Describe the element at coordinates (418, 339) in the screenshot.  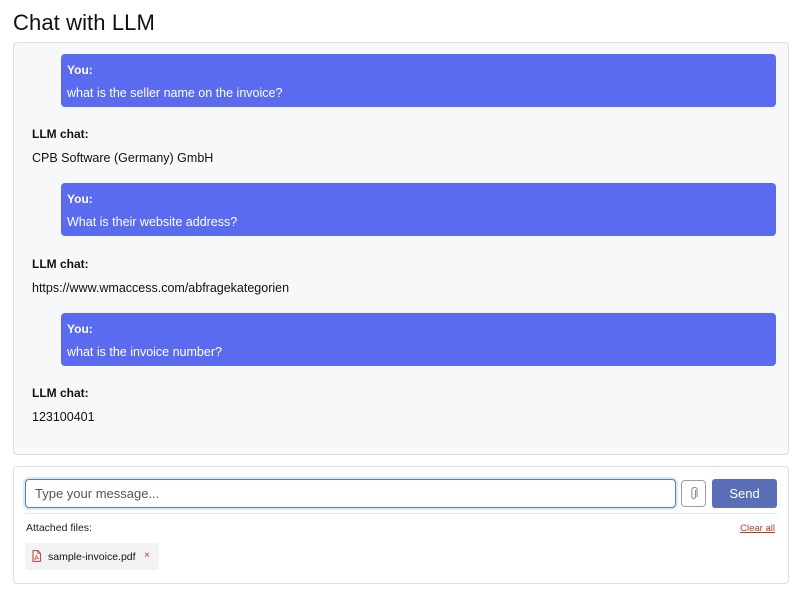
I see `user-message: You: what is the invoice number?` at that location.